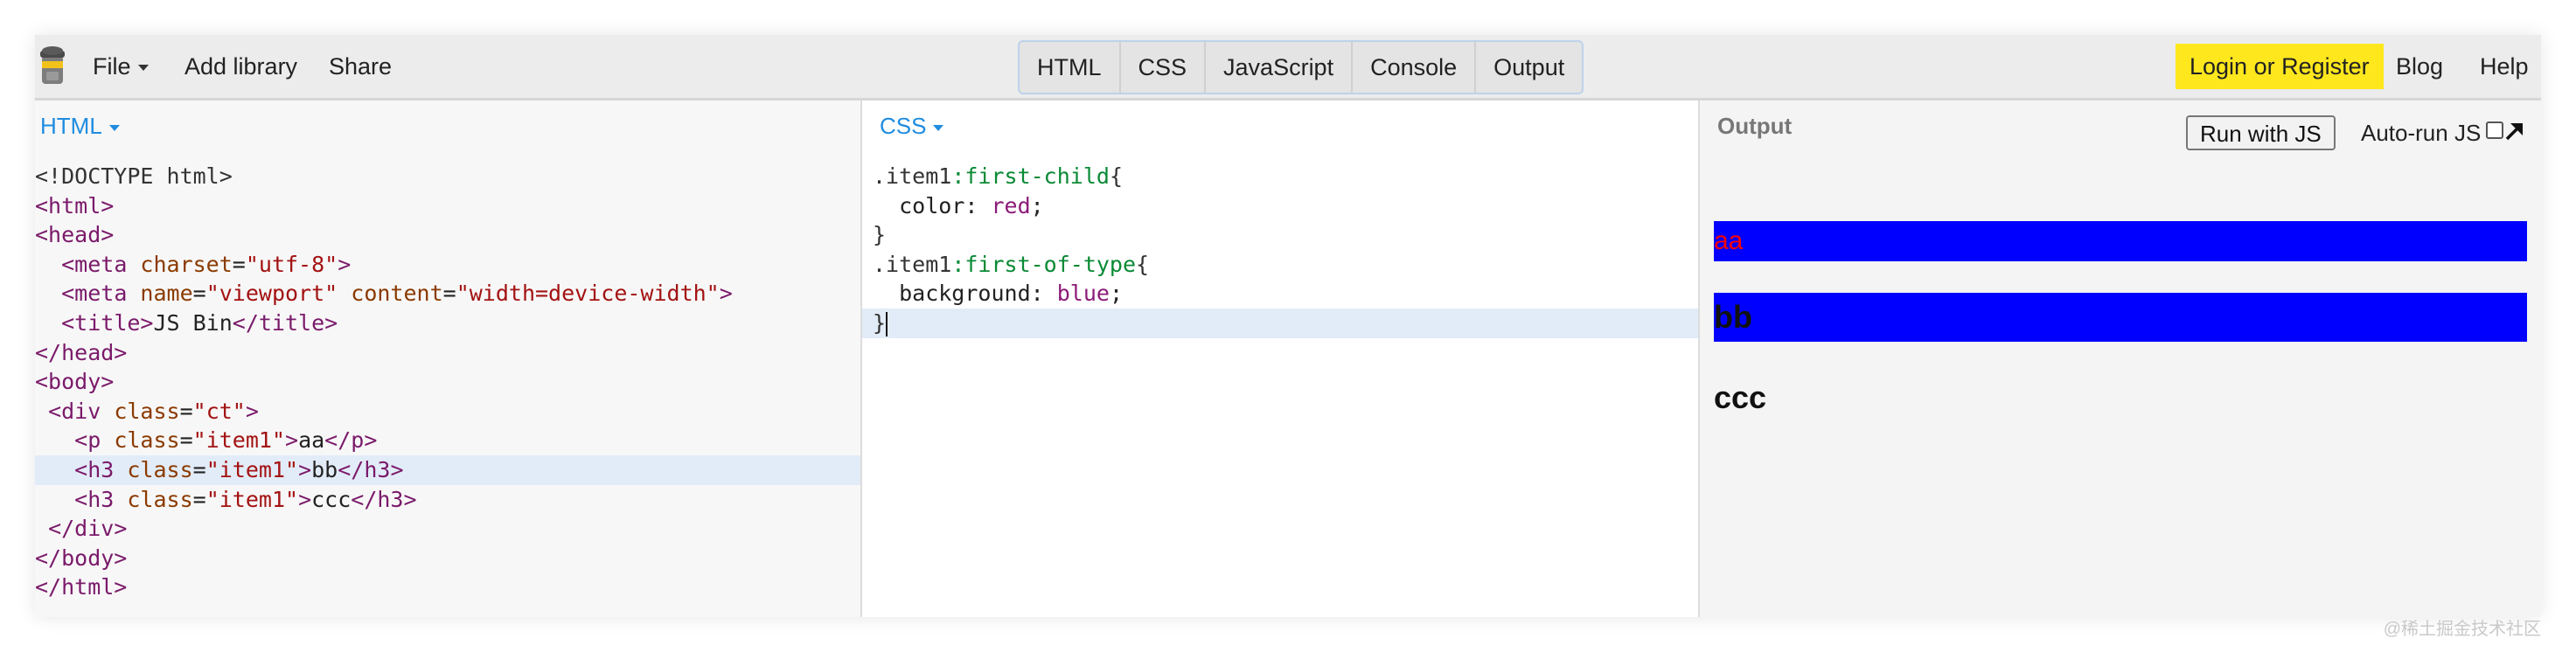 The width and height of the screenshot is (2576, 652). What do you see at coordinates (2515, 131) in the screenshot?
I see `pop-out-arrow-icon` at bounding box center [2515, 131].